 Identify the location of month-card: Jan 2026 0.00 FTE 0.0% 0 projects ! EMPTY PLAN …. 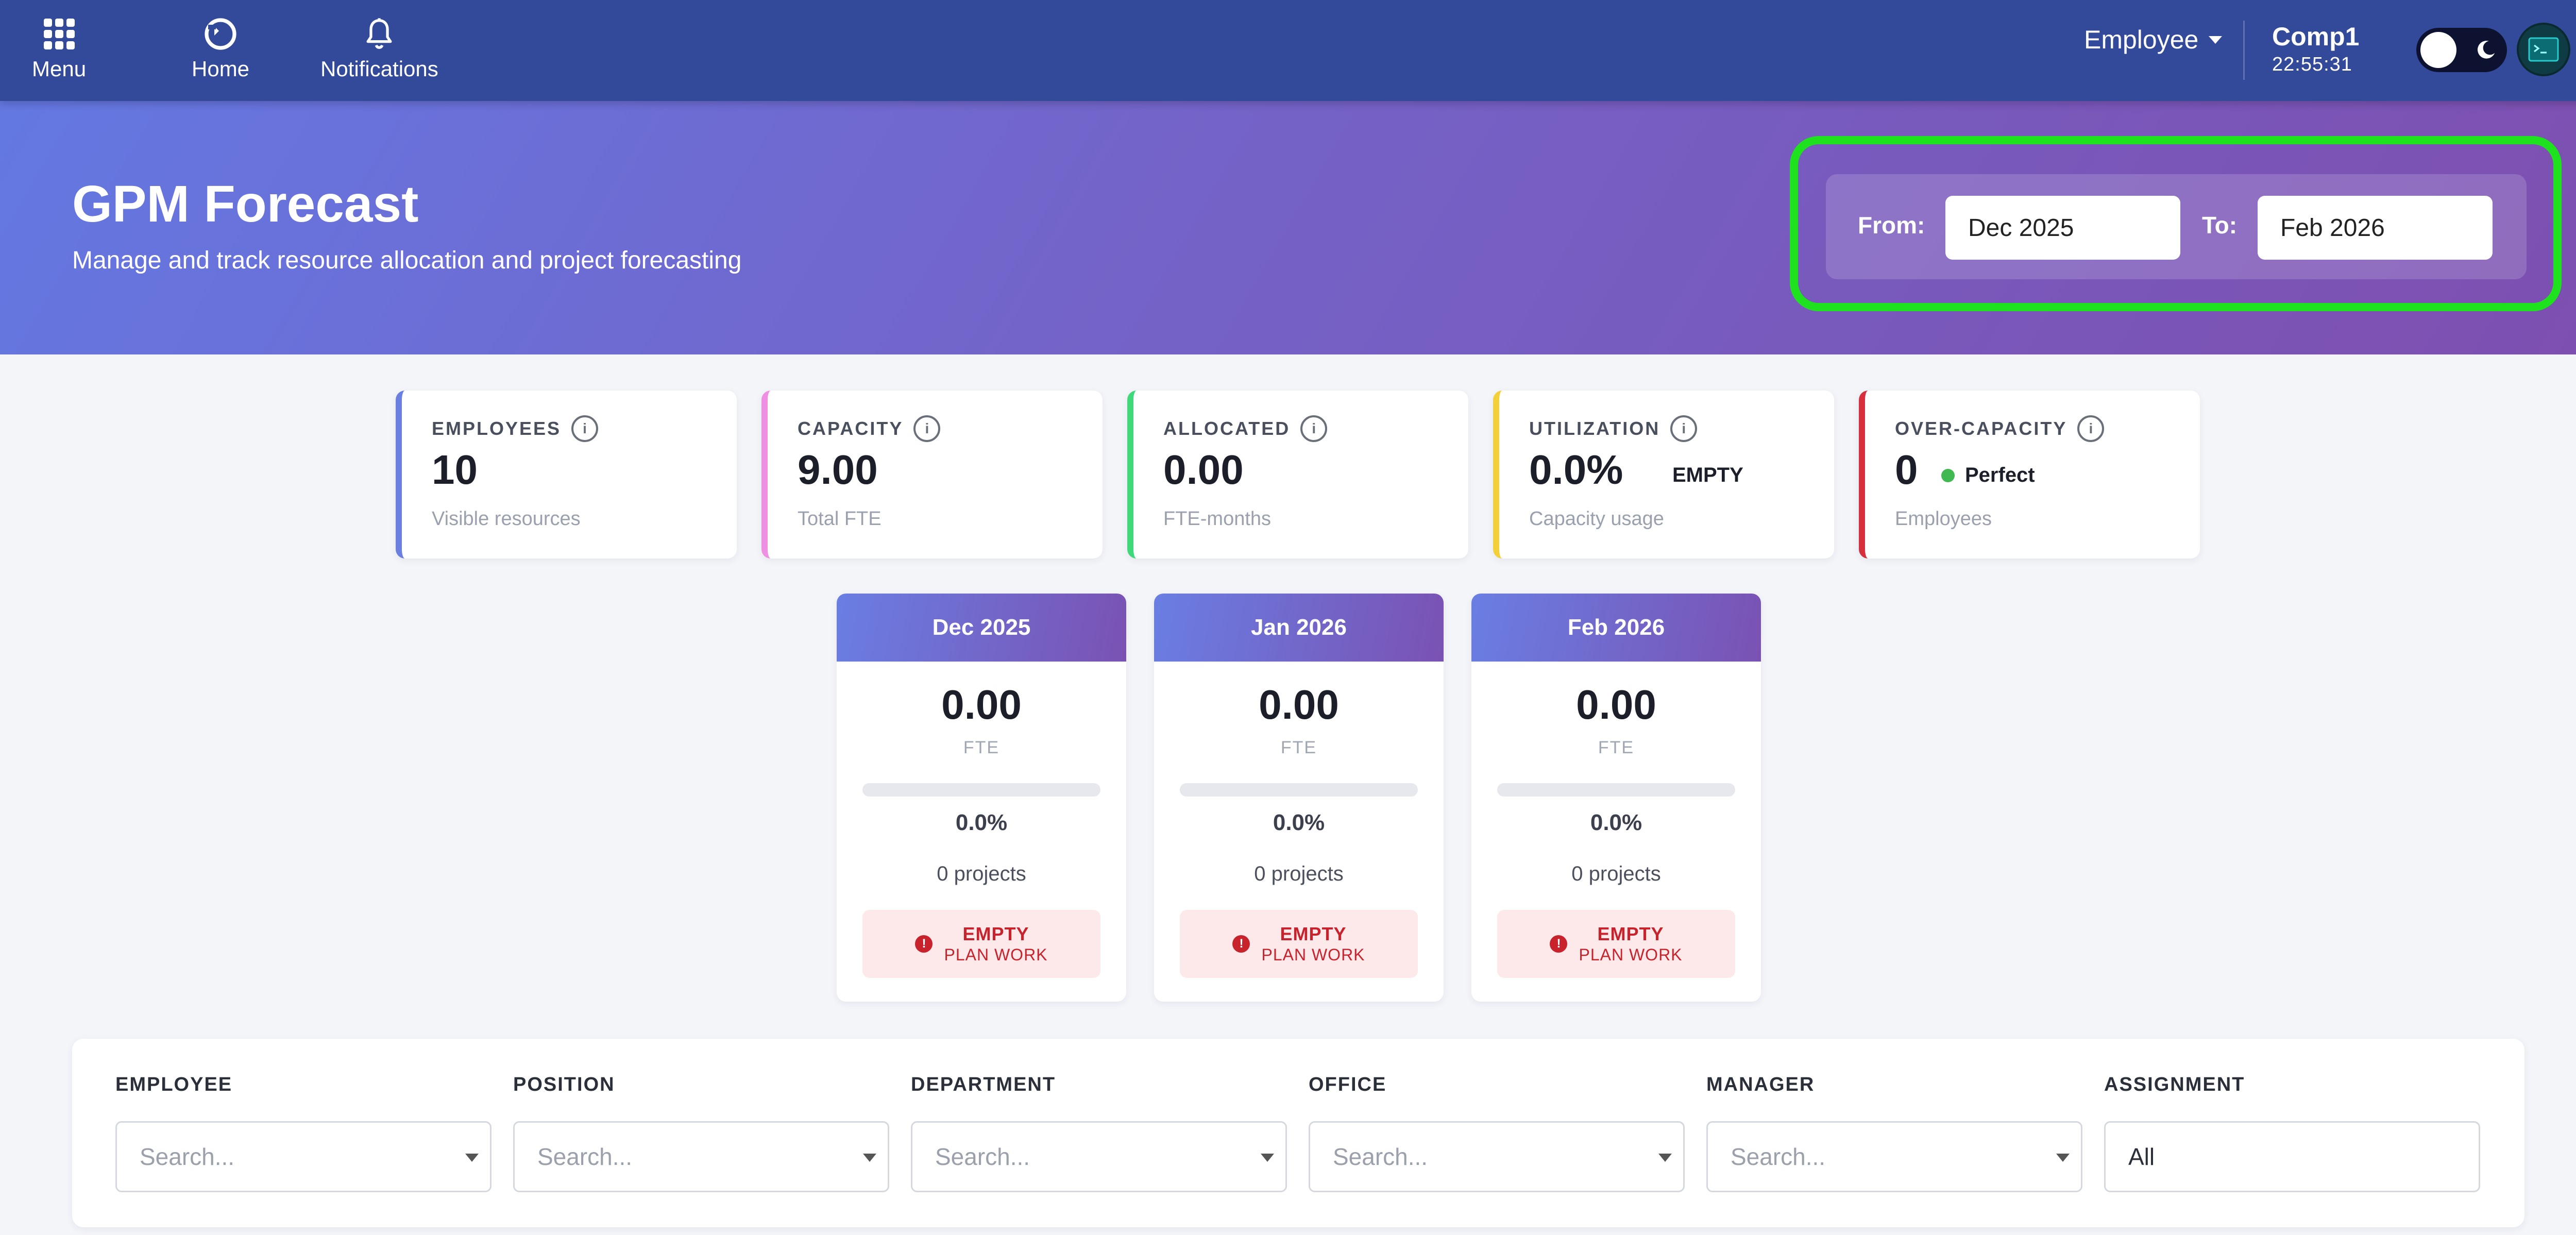
(1299, 798).